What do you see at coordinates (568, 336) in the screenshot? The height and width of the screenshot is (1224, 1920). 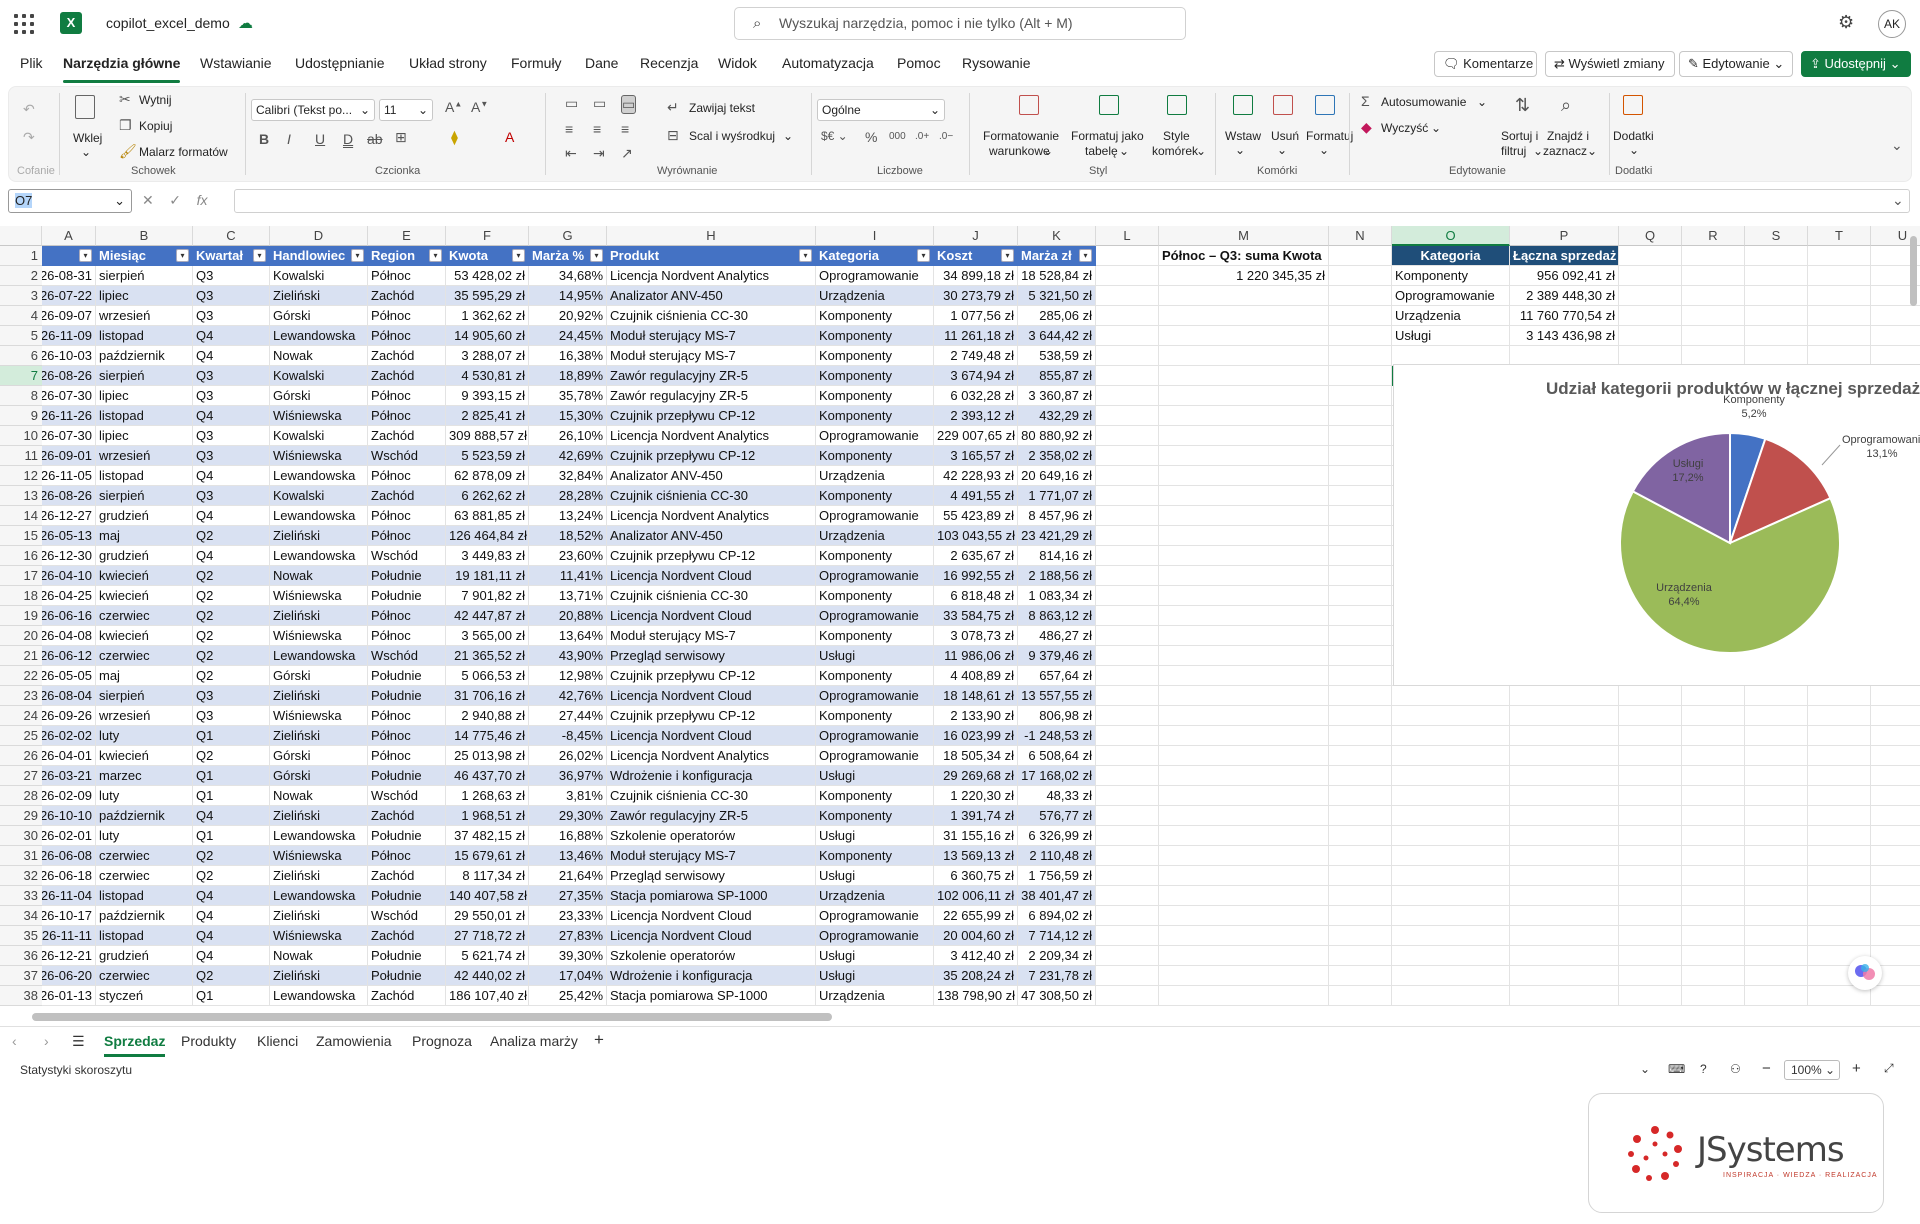 I see `table-cell: 24,45%` at bounding box center [568, 336].